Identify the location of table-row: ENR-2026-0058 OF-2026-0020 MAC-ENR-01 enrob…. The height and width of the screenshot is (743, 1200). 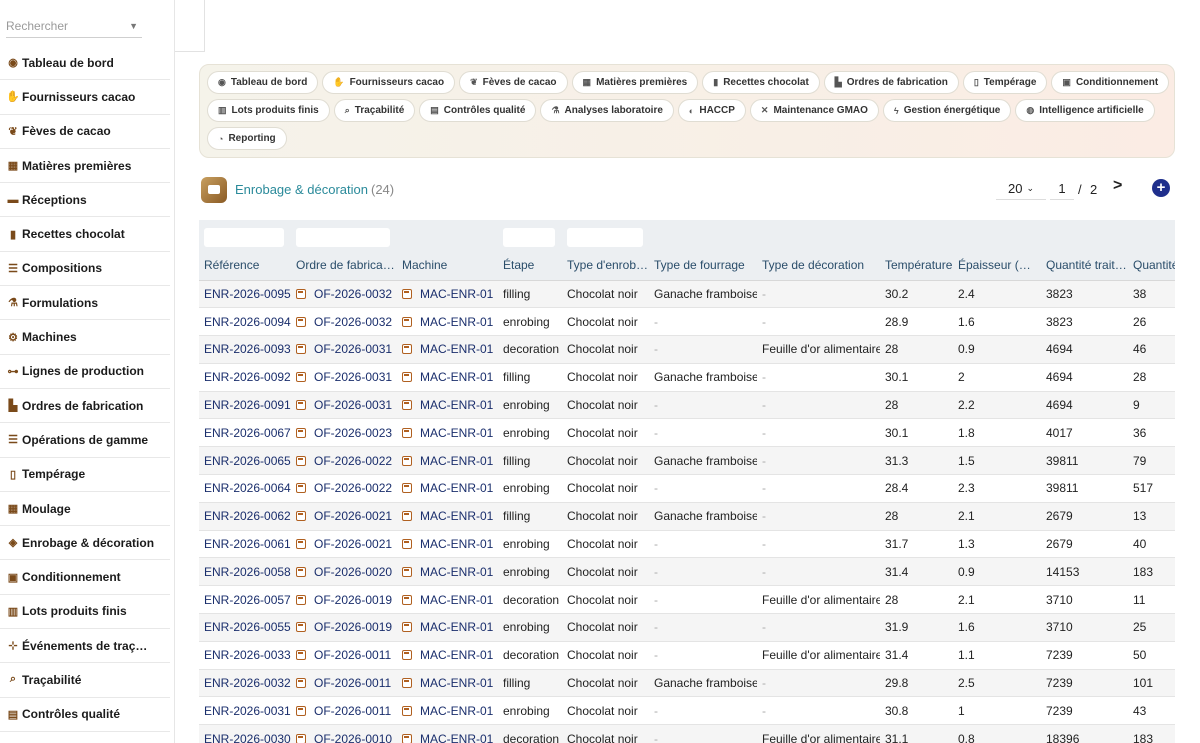
(687, 572).